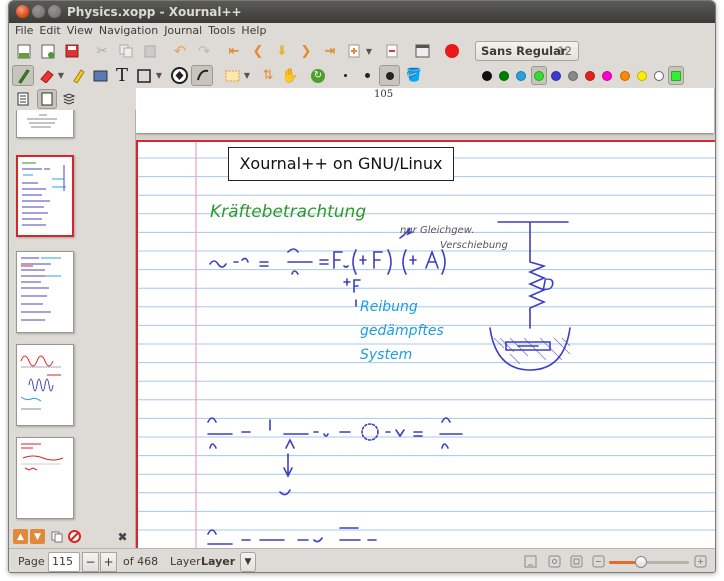  I want to click on close-sidebar-icon: ✖, so click(122, 536).